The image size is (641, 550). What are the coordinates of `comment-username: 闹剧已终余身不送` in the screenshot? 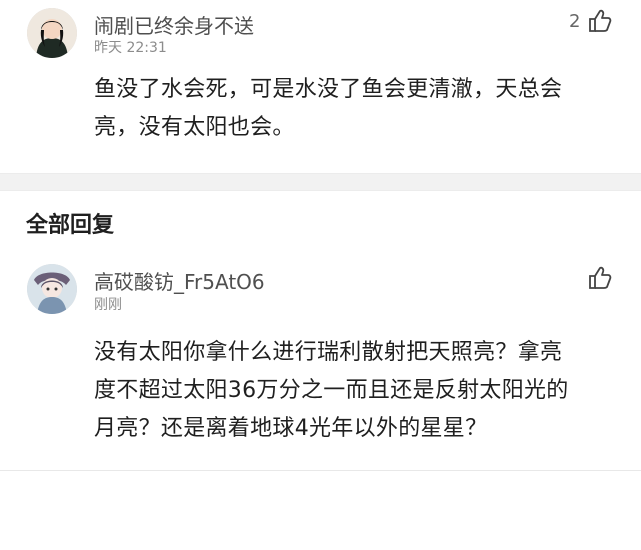 It's located at (174, 24).